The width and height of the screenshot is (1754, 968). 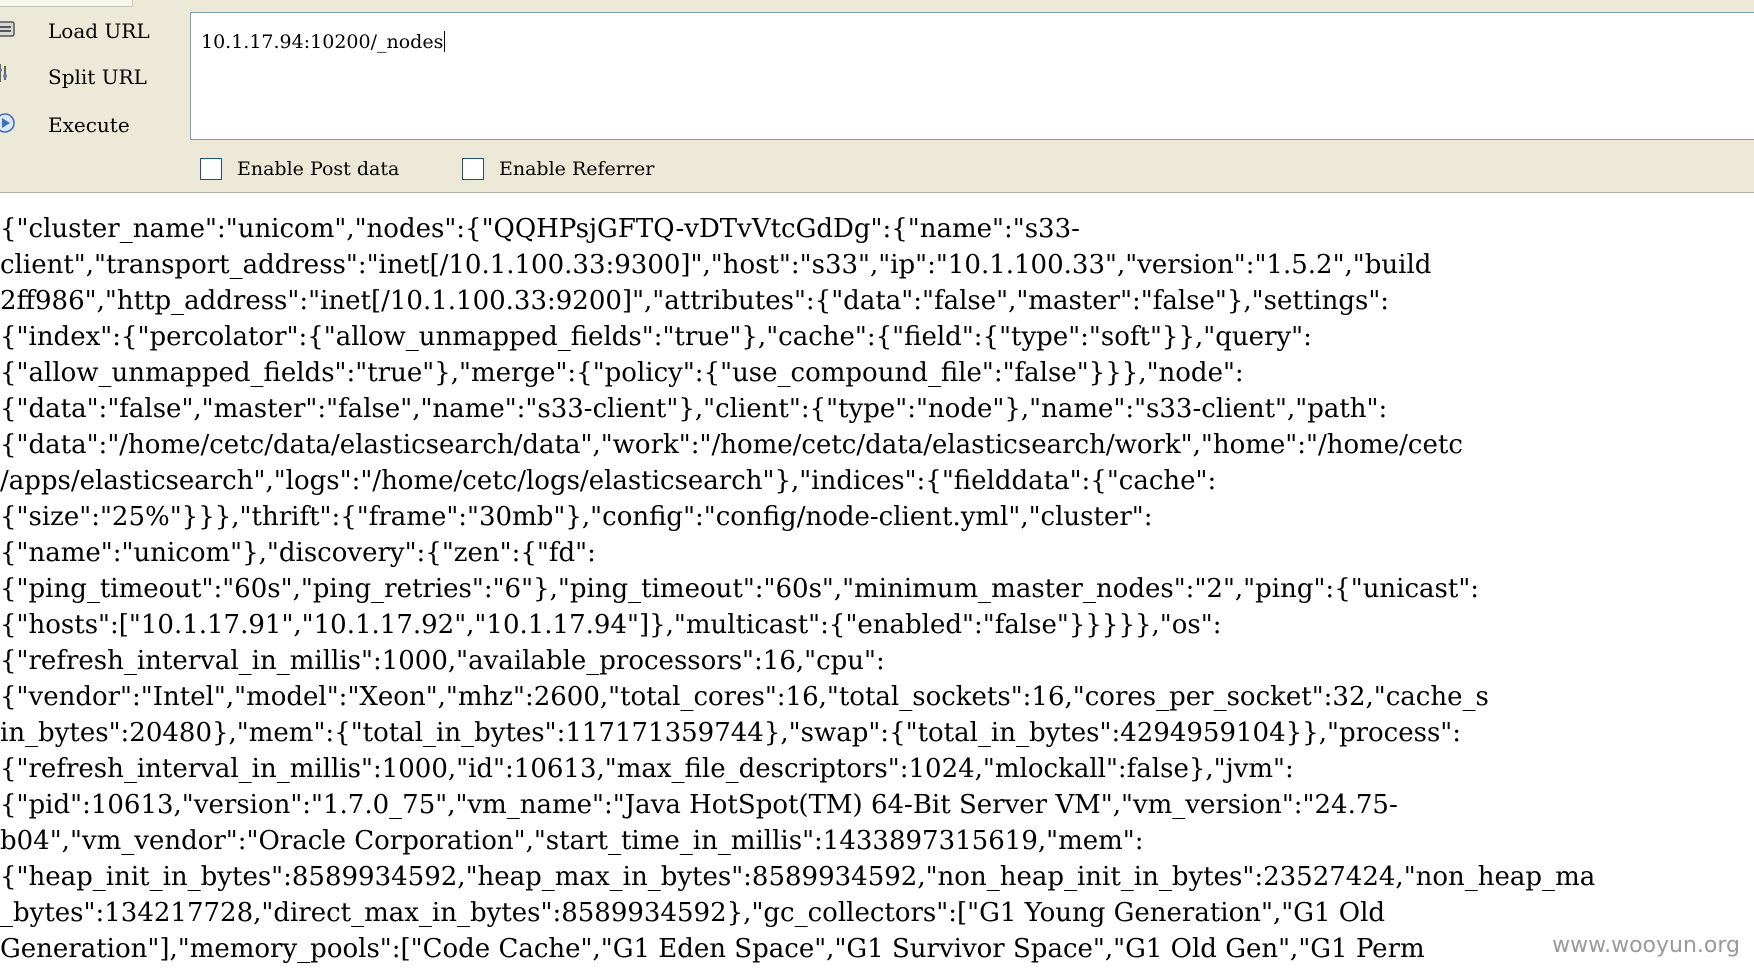 I want to click on execute-label: Execute, so click(x=89, y=125).